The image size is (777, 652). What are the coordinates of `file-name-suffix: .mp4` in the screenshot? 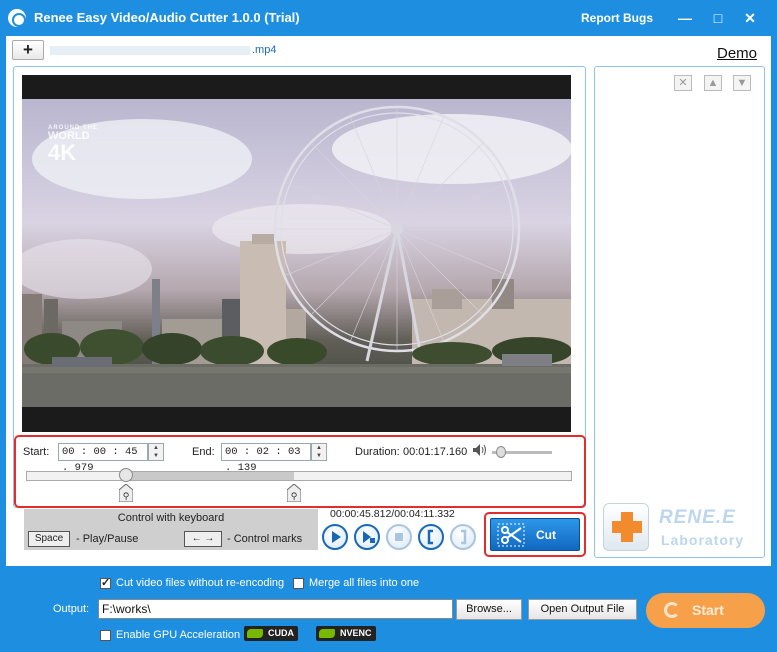 It's located at (264, 50).